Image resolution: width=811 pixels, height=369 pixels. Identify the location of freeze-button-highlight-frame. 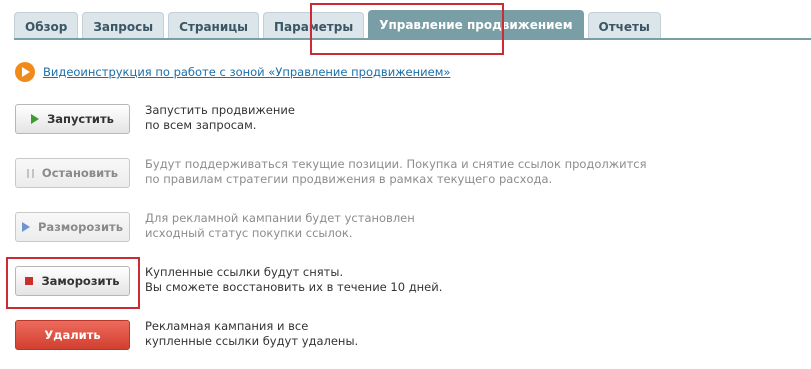
(73, 283).